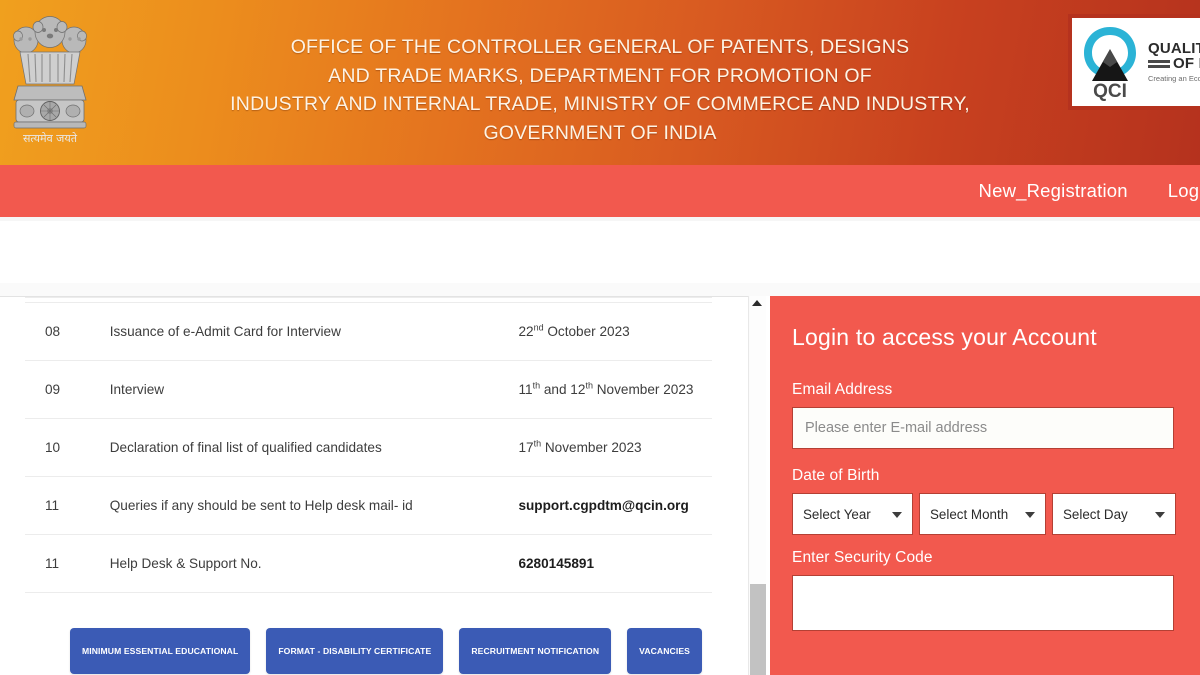  What do you see at coordinates (837, 514) in the screenshot?
I see `dob-year-value: Select Year` at bounding box center [837, 514].